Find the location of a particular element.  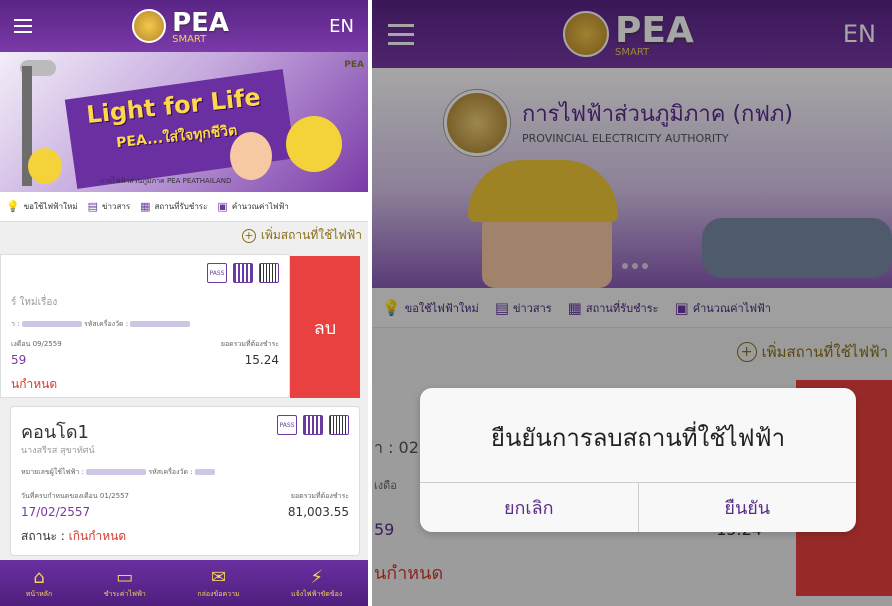

ca-label: หมายเลขผู้ใช้ไฟฟ้า : is located at coordinates (52, 472).